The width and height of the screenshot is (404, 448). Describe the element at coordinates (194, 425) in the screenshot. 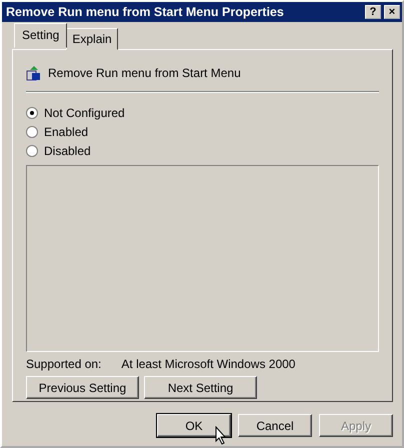

I see `dialog-button: OK` at that location.